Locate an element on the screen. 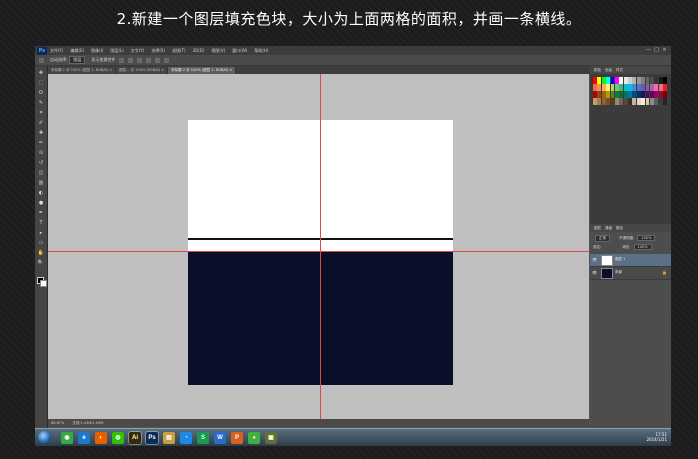  photoshop-icon: Ps is located at coordinates (152, 438).